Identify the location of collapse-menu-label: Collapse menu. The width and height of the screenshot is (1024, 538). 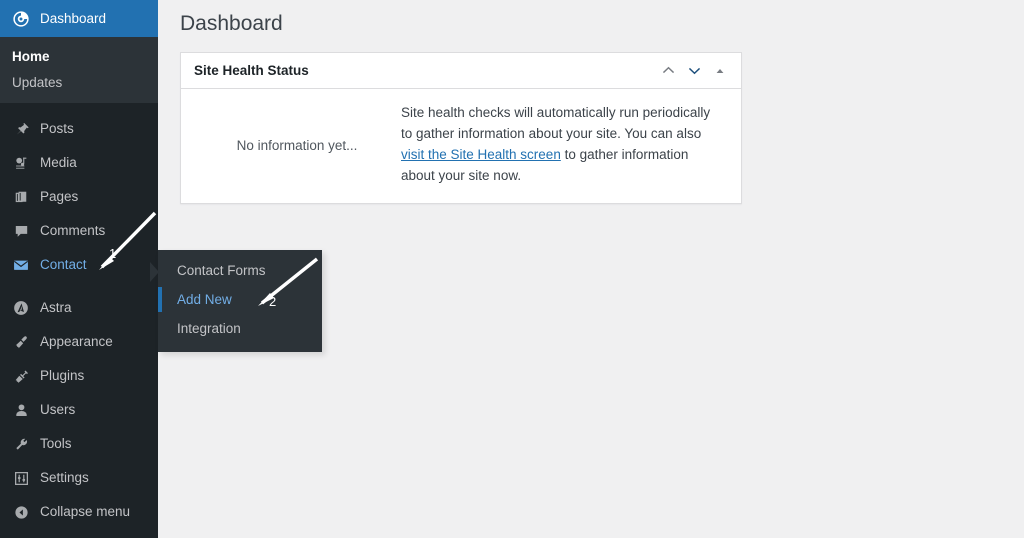
(85, 512).